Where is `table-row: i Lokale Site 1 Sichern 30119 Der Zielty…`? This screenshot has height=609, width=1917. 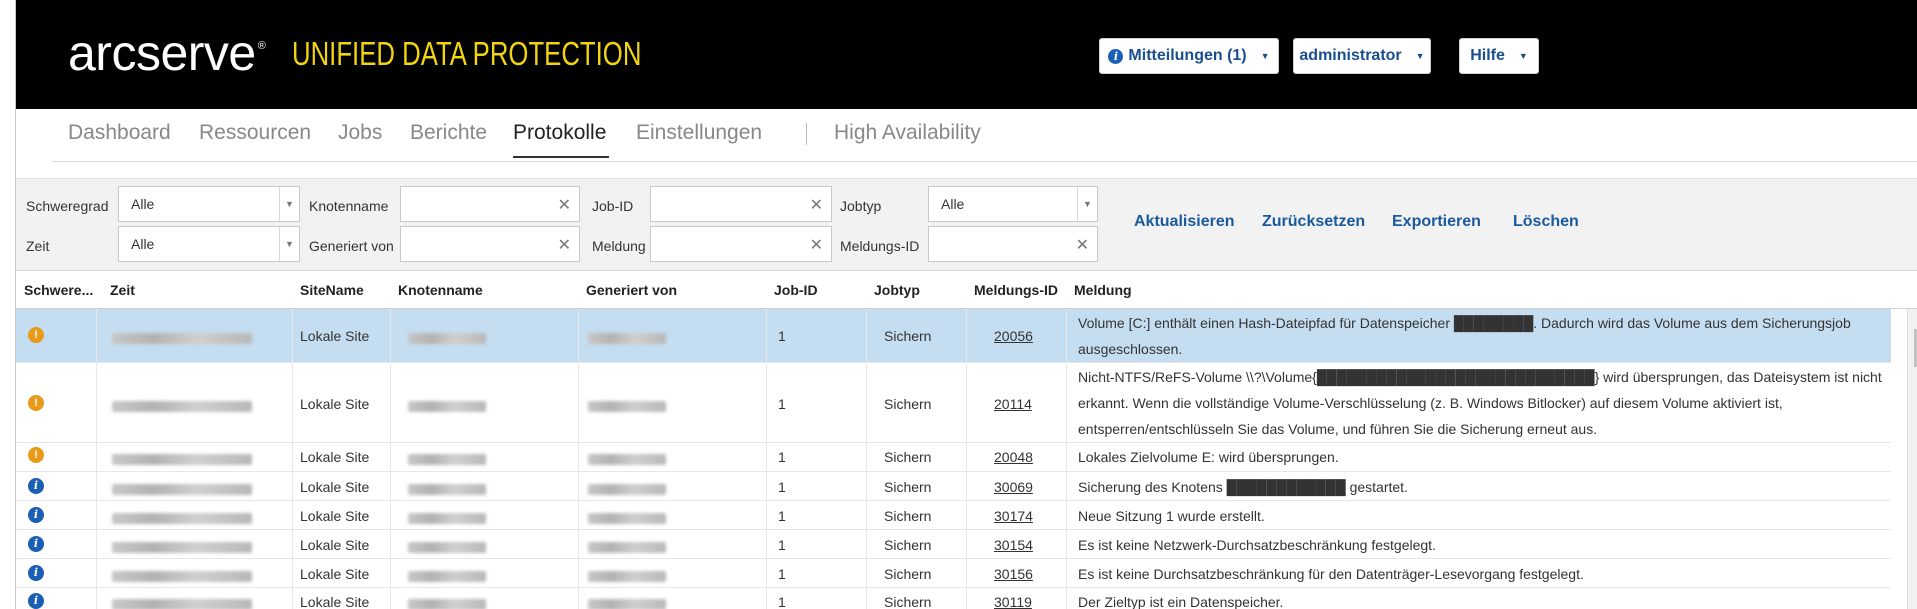 table-row: i Lokale Site 1 Sichern 30119 Der Zielty… is located at coordinates (953, 598).